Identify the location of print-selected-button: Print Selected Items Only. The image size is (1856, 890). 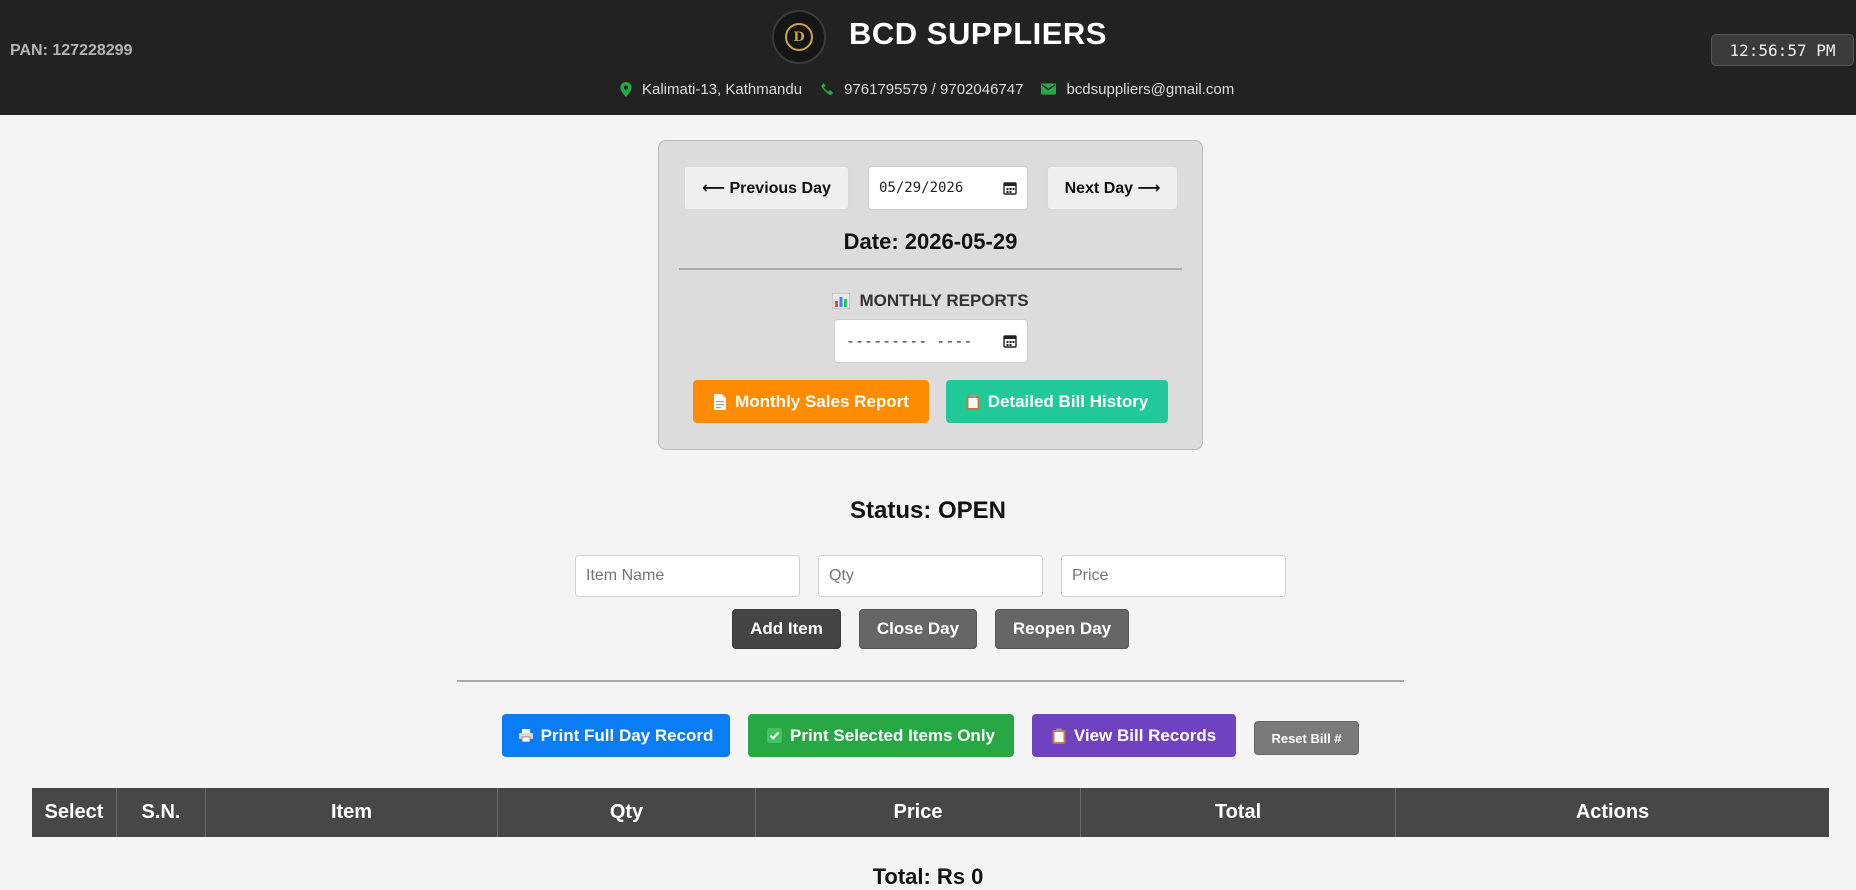
(881, 735).